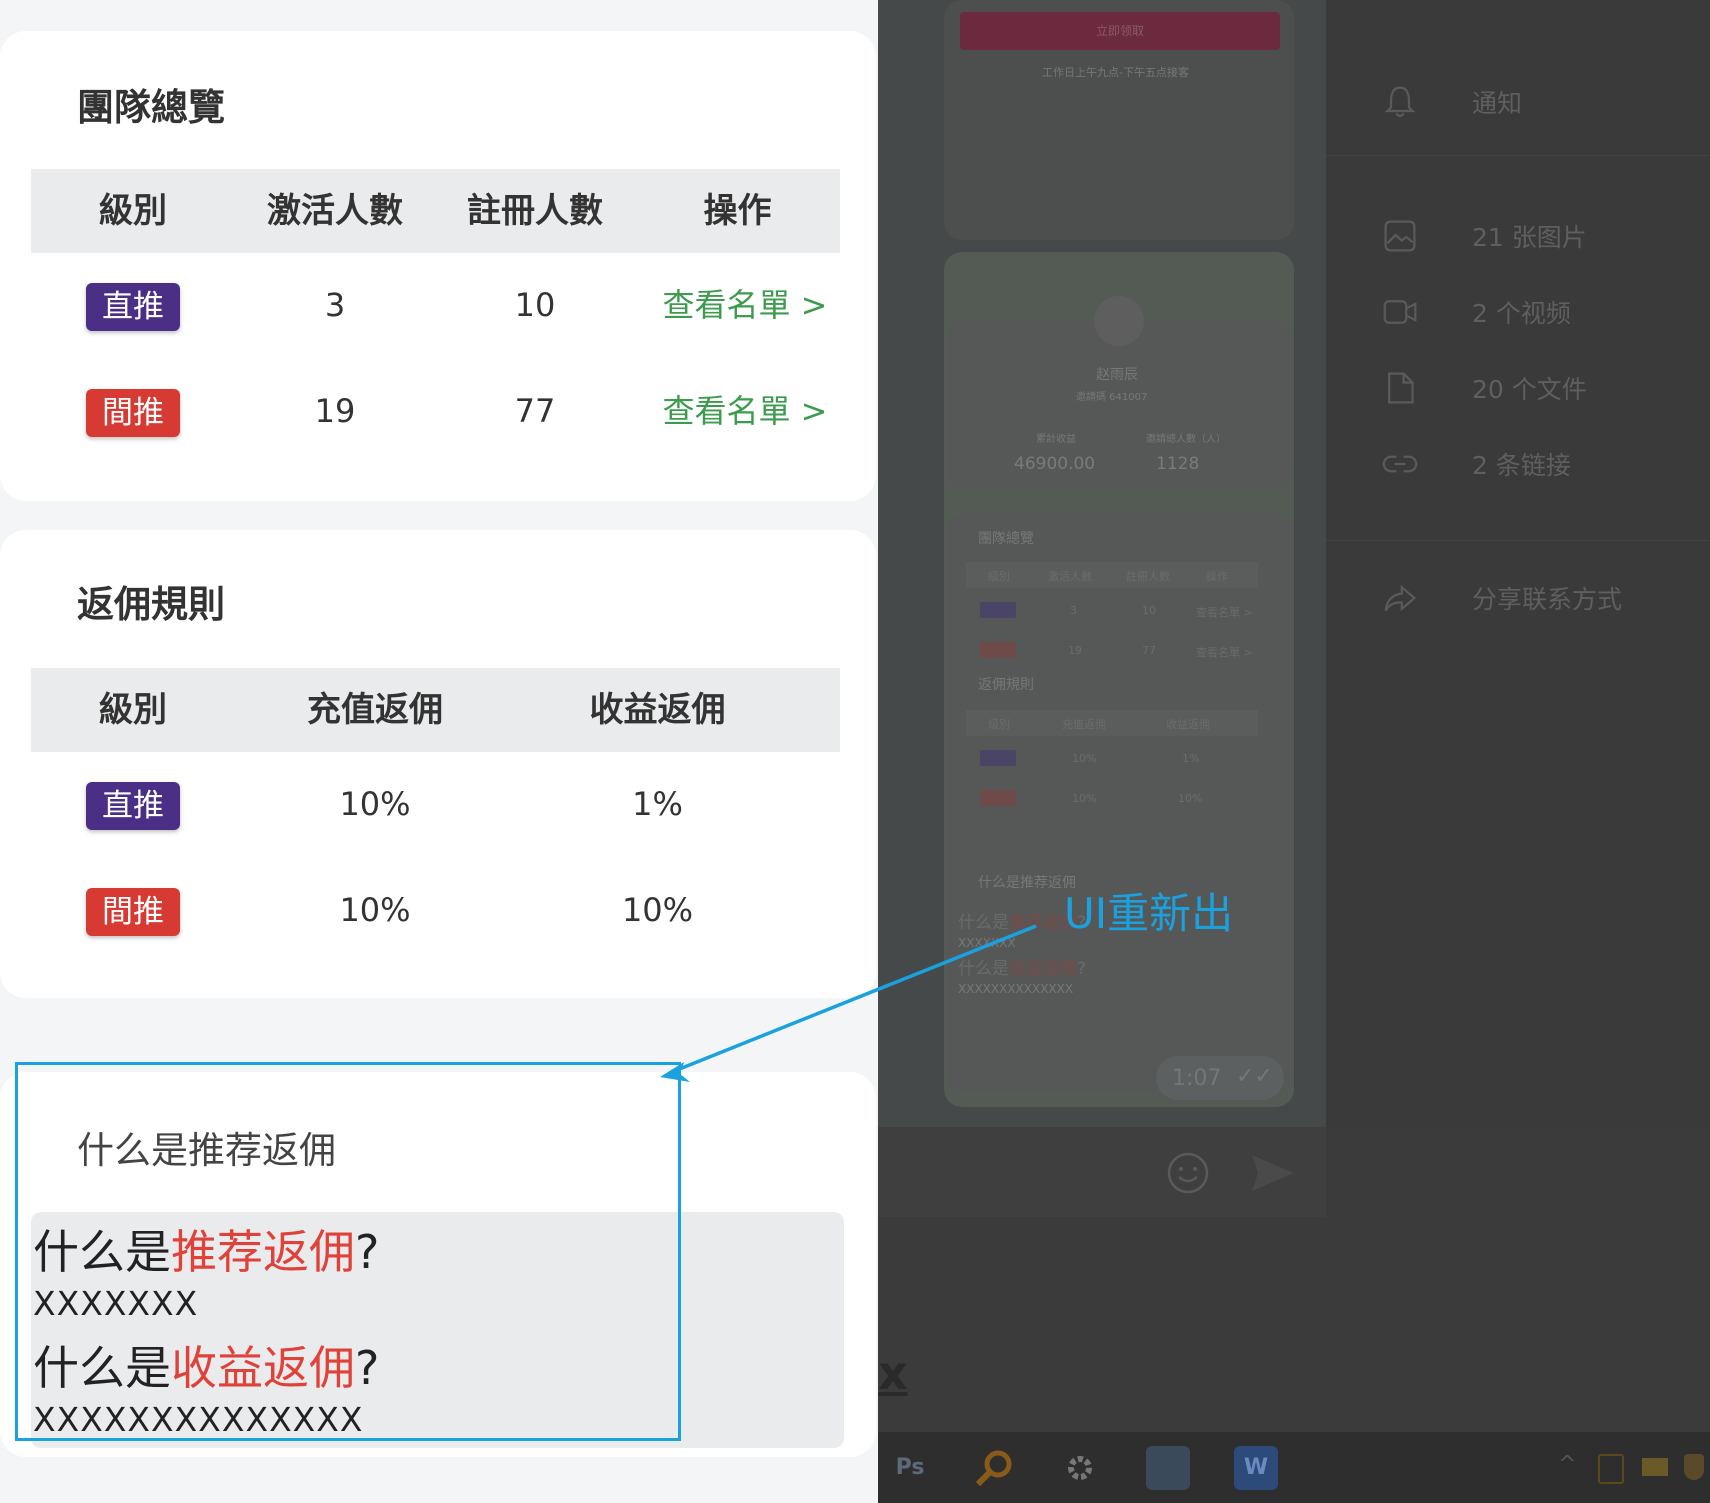 This screenshot has height=1503, width=1710. I want to click on preview-rules-row: 10% 10%, so click(1112, 799).